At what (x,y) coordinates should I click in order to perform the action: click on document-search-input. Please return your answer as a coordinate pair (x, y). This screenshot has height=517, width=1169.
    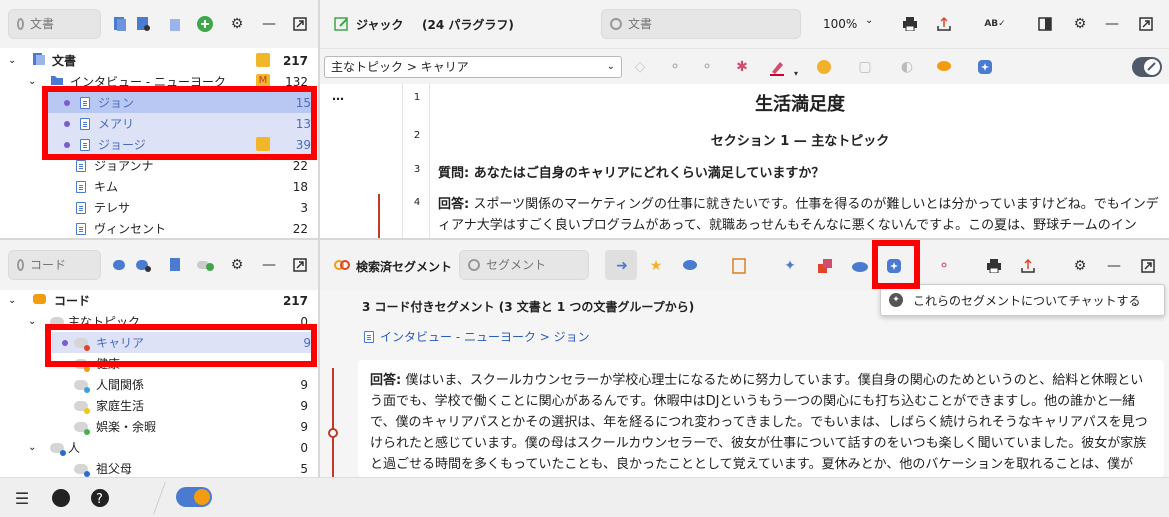
    Looking at the image, I should click on (65, 24).